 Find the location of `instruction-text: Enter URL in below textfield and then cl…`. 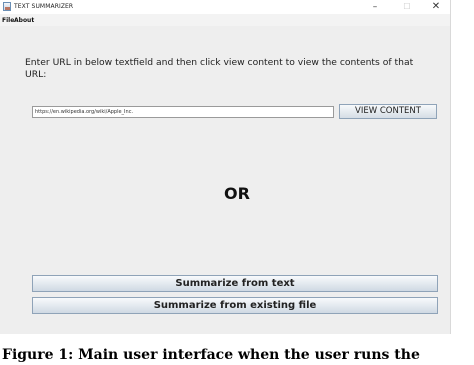

instruction-text: Enter URL in below textfield and then cl… is located at coordinates (219, 68).